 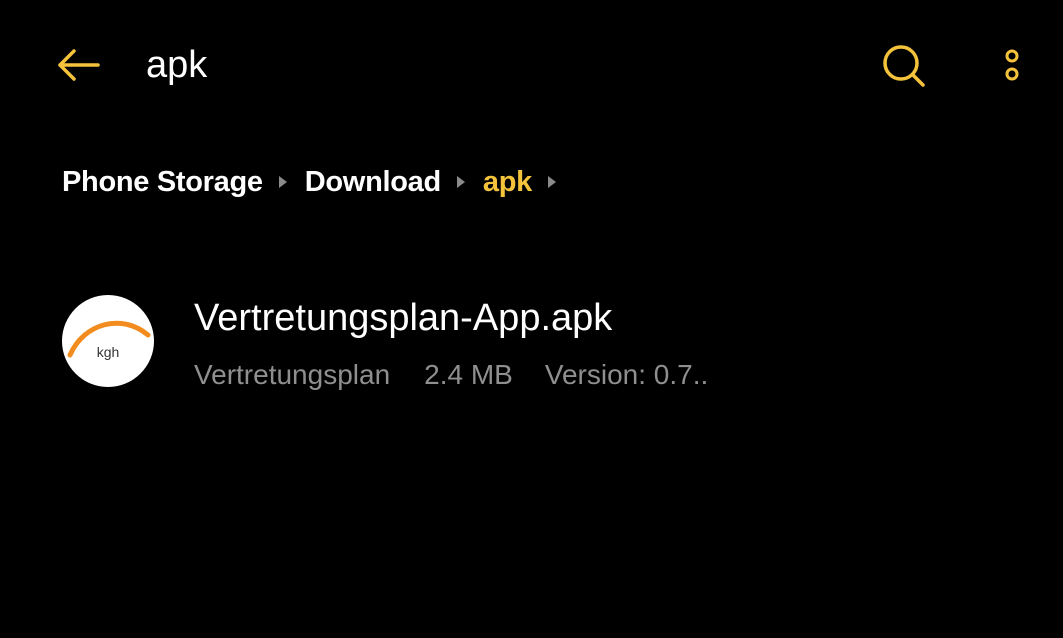 I want to click on app-icon: kgh, so click(x=108, y=341).